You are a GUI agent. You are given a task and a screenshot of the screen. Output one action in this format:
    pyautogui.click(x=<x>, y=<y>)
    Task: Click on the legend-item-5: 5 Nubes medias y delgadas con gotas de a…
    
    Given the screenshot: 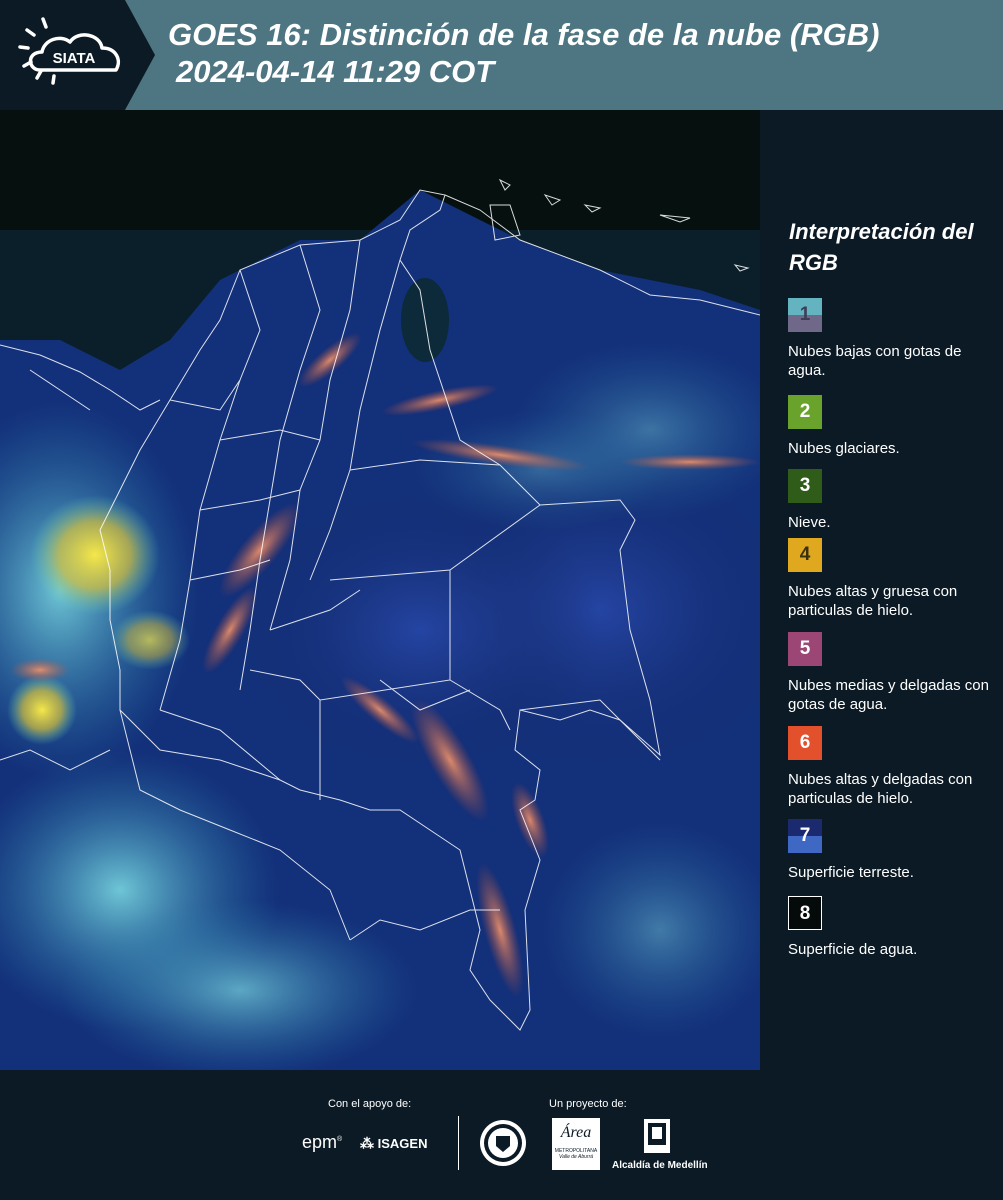 What is the action you would take?
    pyautogui.click(x=894, y=673)
    